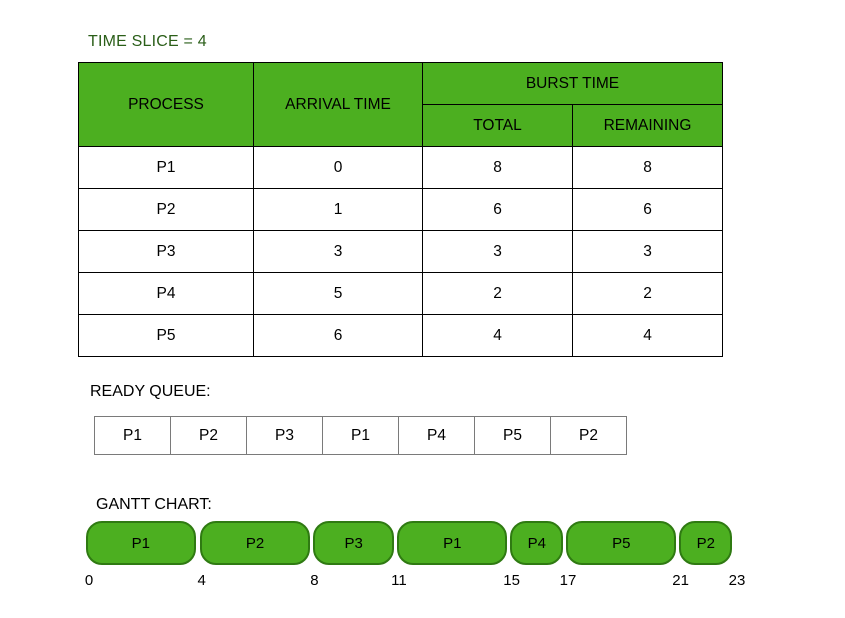  I want to click on ready-queue-item: P4, so click(436, 435).